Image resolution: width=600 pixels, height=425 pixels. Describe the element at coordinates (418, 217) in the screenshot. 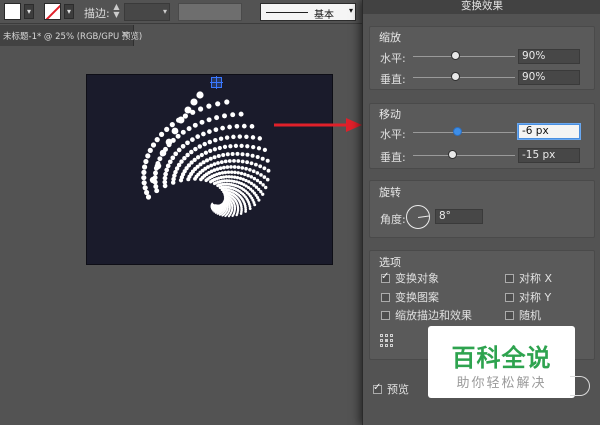

I see `angle-dial` at that location.